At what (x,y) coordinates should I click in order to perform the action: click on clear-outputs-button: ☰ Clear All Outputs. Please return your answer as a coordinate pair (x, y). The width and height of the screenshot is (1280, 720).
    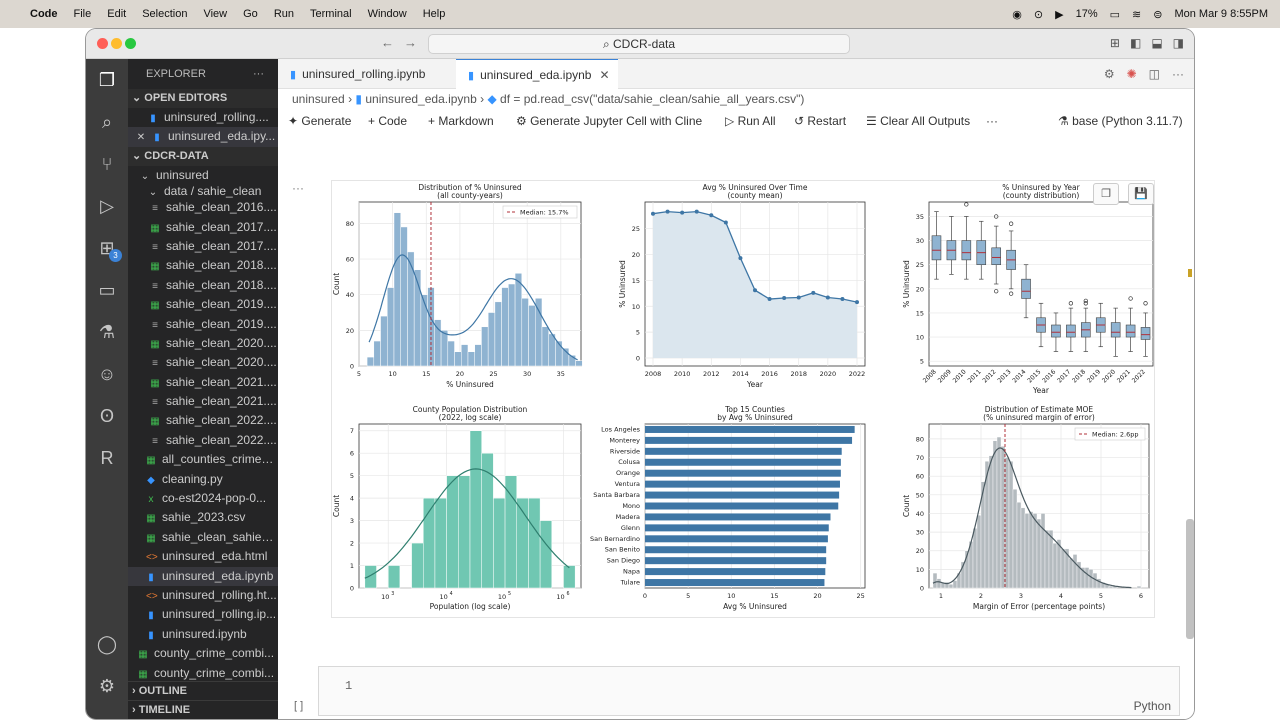
    Looking at the image, I should click on (918, 121).